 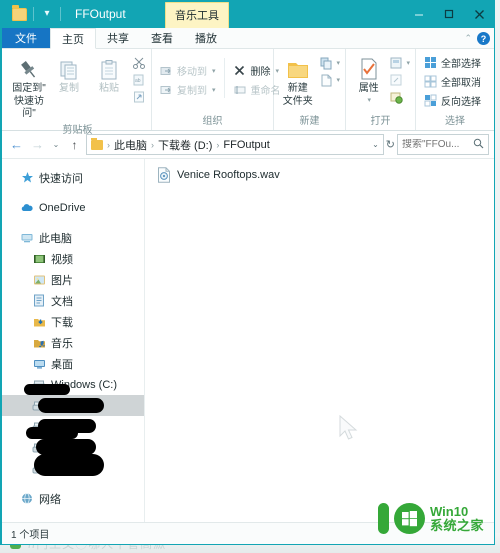 What do you see at coordinates (73, 207) in the screenshot?
I see `sidebar-item-onedrive: OneDrive` at bounding box center [73, 207].